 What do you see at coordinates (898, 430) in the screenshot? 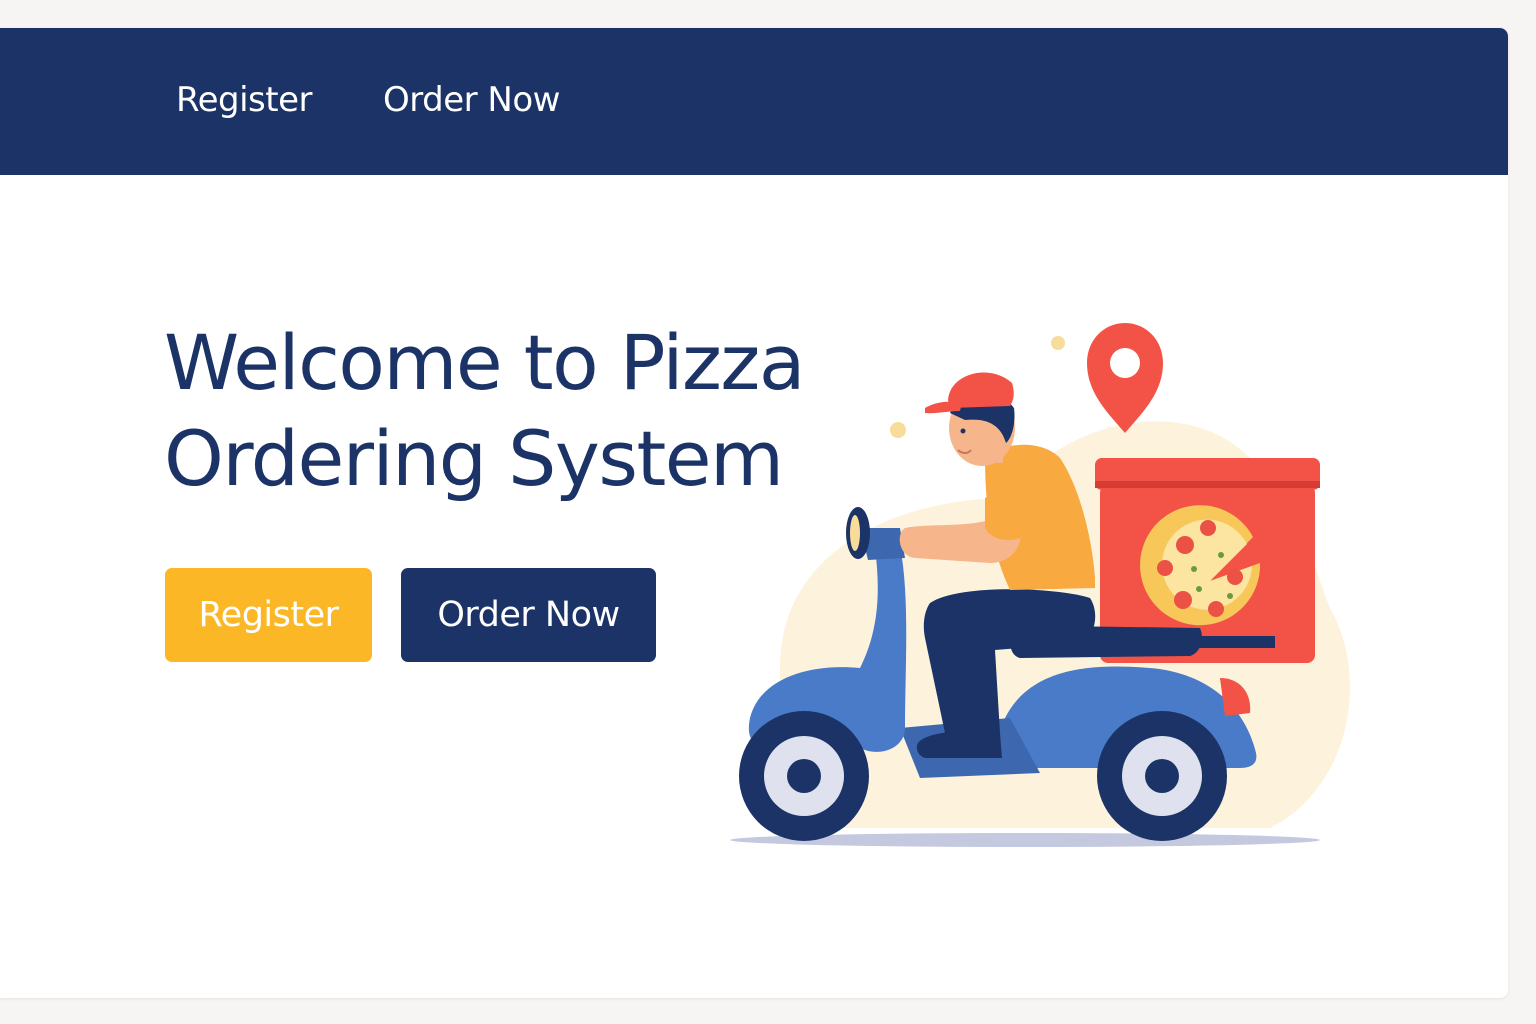
I see `sparkle-dot-left` at bounding box center [898, 430].